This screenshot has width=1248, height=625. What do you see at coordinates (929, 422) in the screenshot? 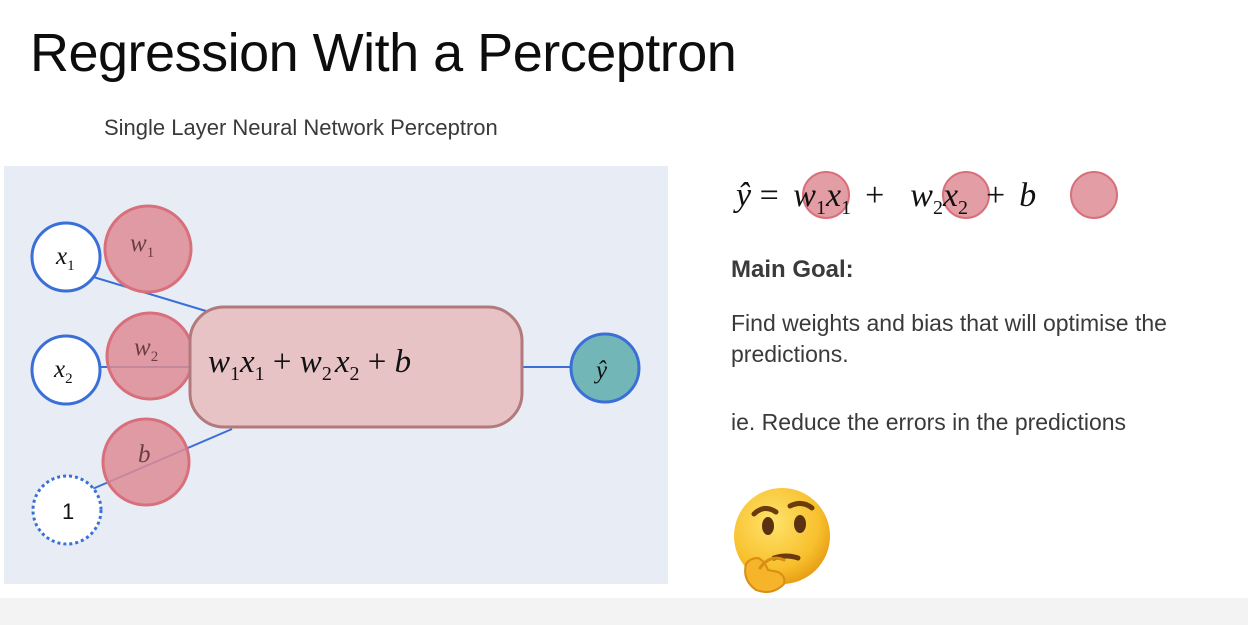
I see `goal-subtext: ie. Reduce the errors in the predictions` at bounding box center [929, 422].